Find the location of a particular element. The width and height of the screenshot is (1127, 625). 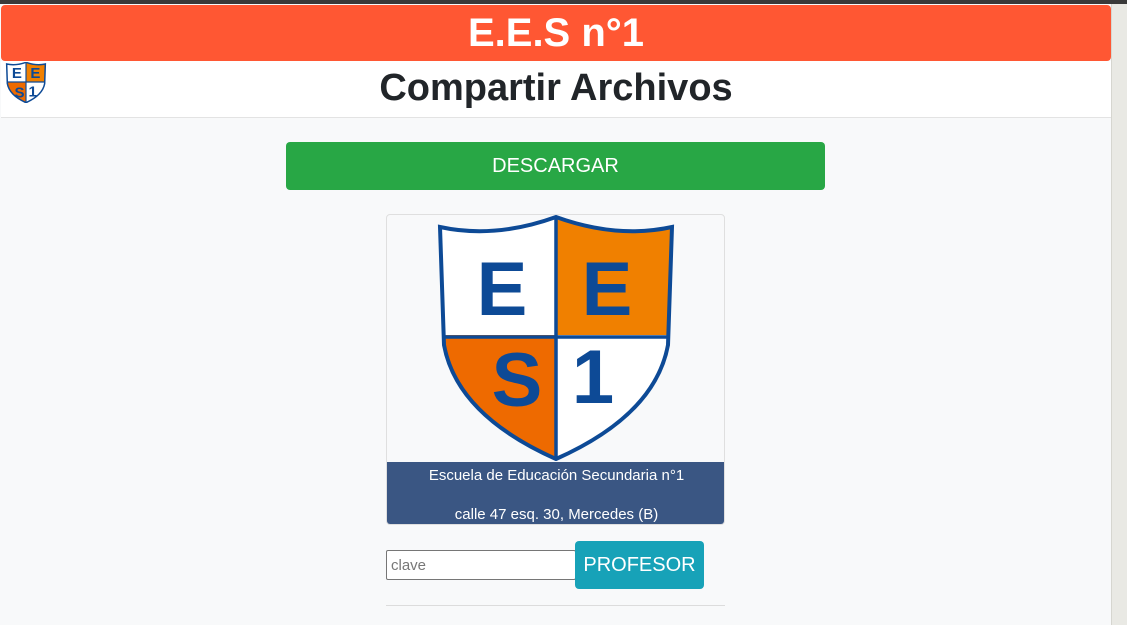

banner-title: E.E.S n°1 is located at coordinates (556, 33).